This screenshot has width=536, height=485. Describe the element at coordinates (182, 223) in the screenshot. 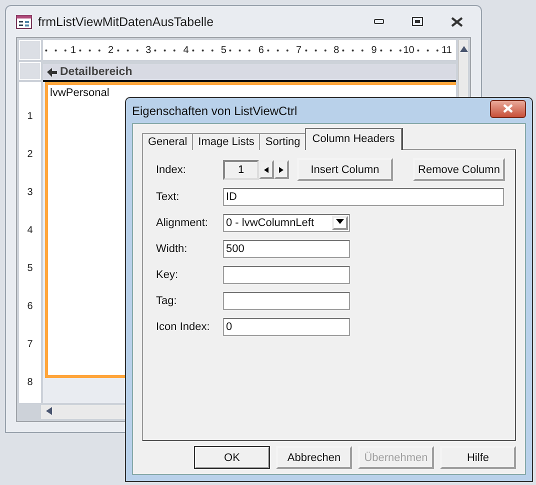

I see `field-label: Alignment:` at that location.